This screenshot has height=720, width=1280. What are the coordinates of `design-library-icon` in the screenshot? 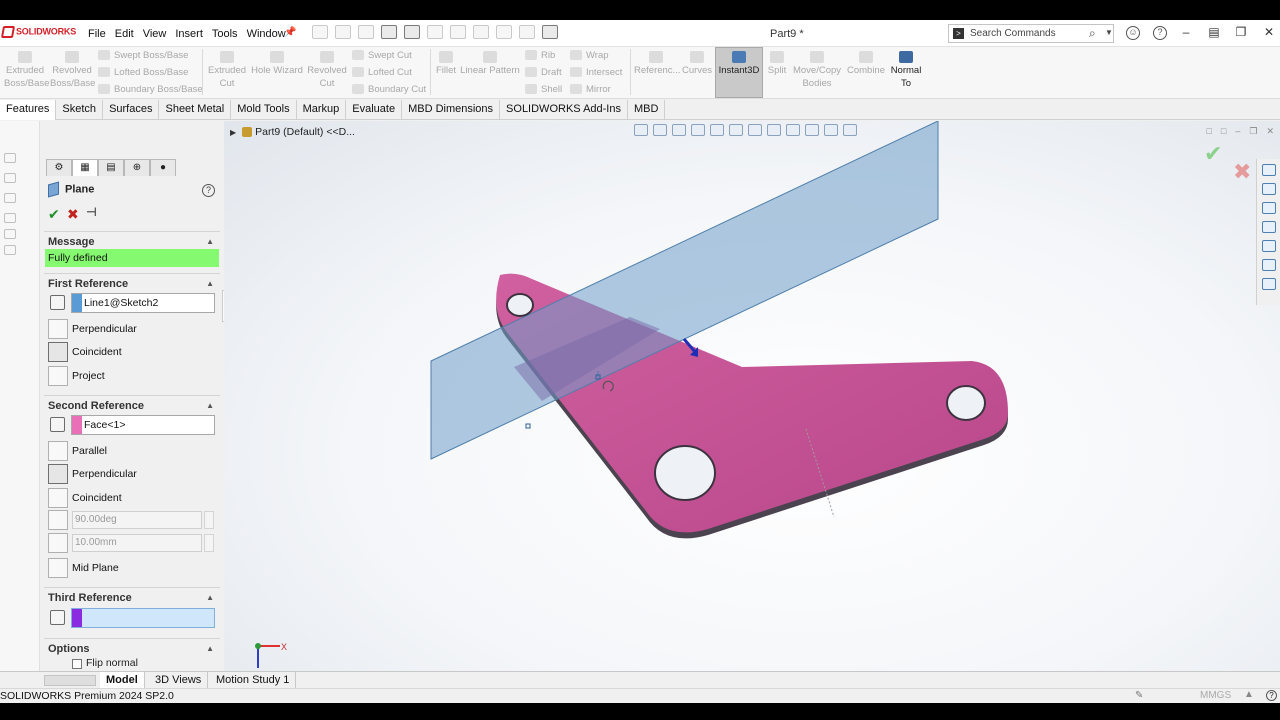 It's located at (1268, 189).